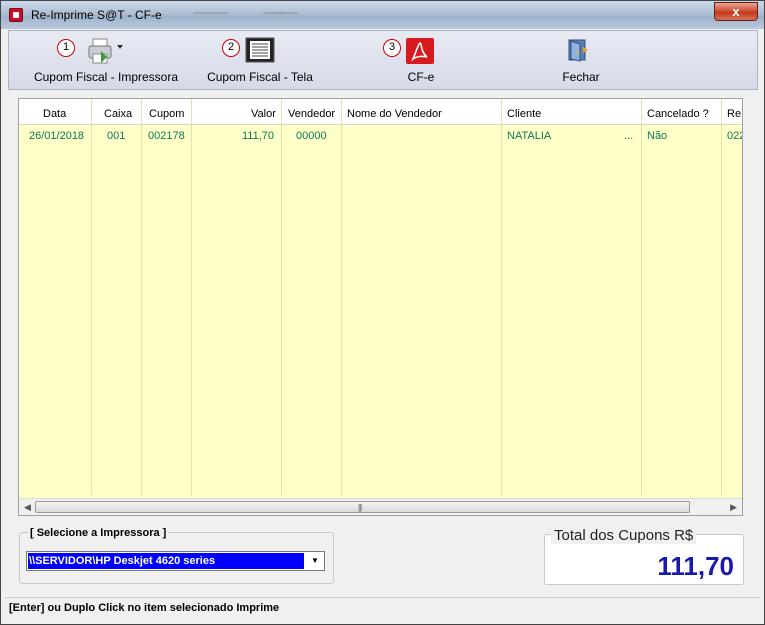  What do you see at coordinates (581, 77) in the screenshot?
I see `close-screen-label: Fechar` at bounding box center [581, 77].